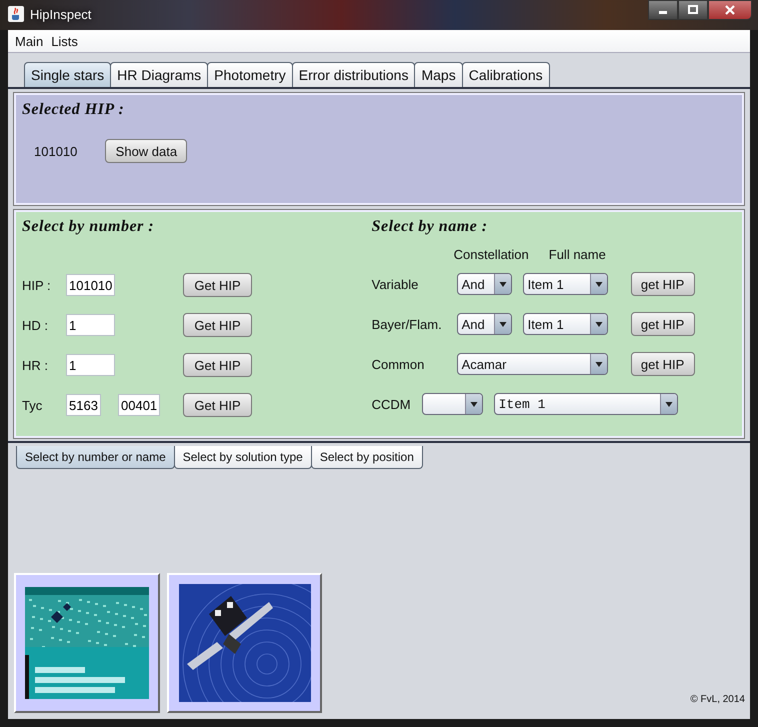 The width and height of the screenshot is (758, 727). I want to click on column-header: Constellation, so click(491, 254).